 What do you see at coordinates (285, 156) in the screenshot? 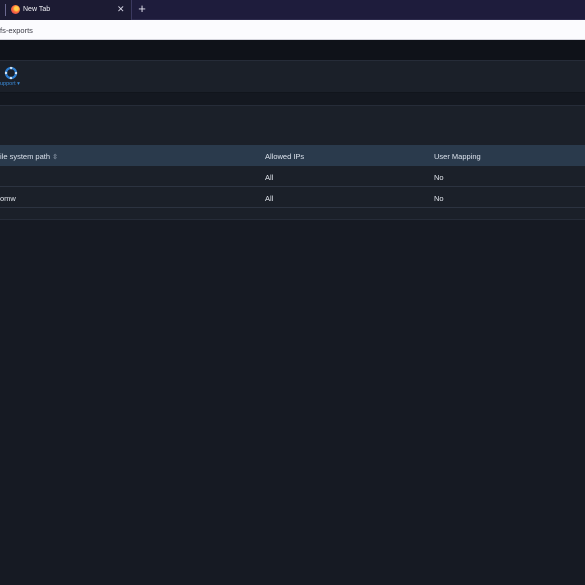
I see `column-header-allowed-ips: Allowed IPs` at bounding box center [285, 156].